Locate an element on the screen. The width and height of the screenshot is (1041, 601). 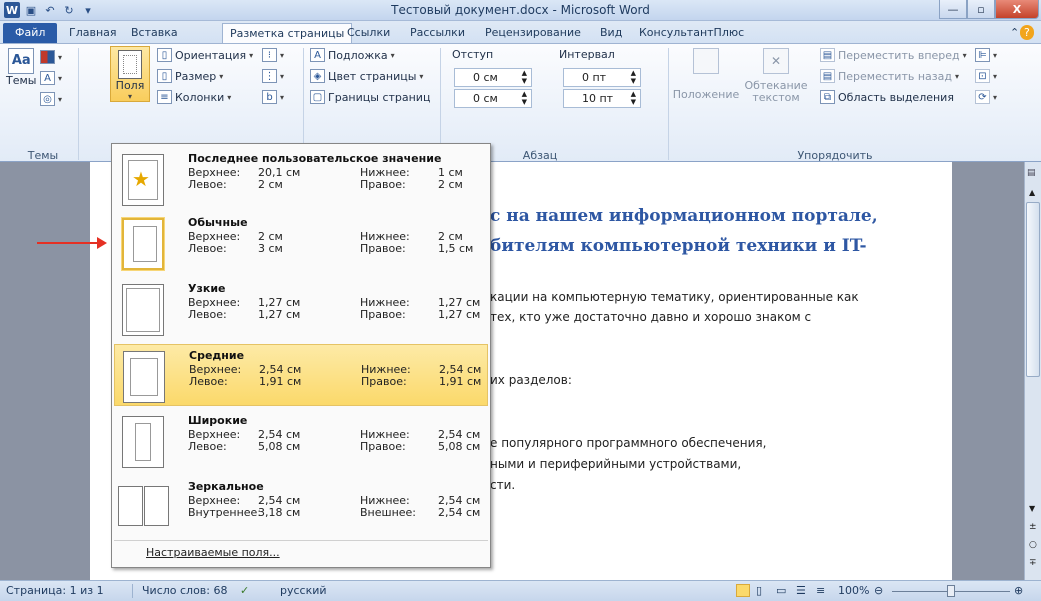
themes-icon: Aa is located at coordinates (21, 61).